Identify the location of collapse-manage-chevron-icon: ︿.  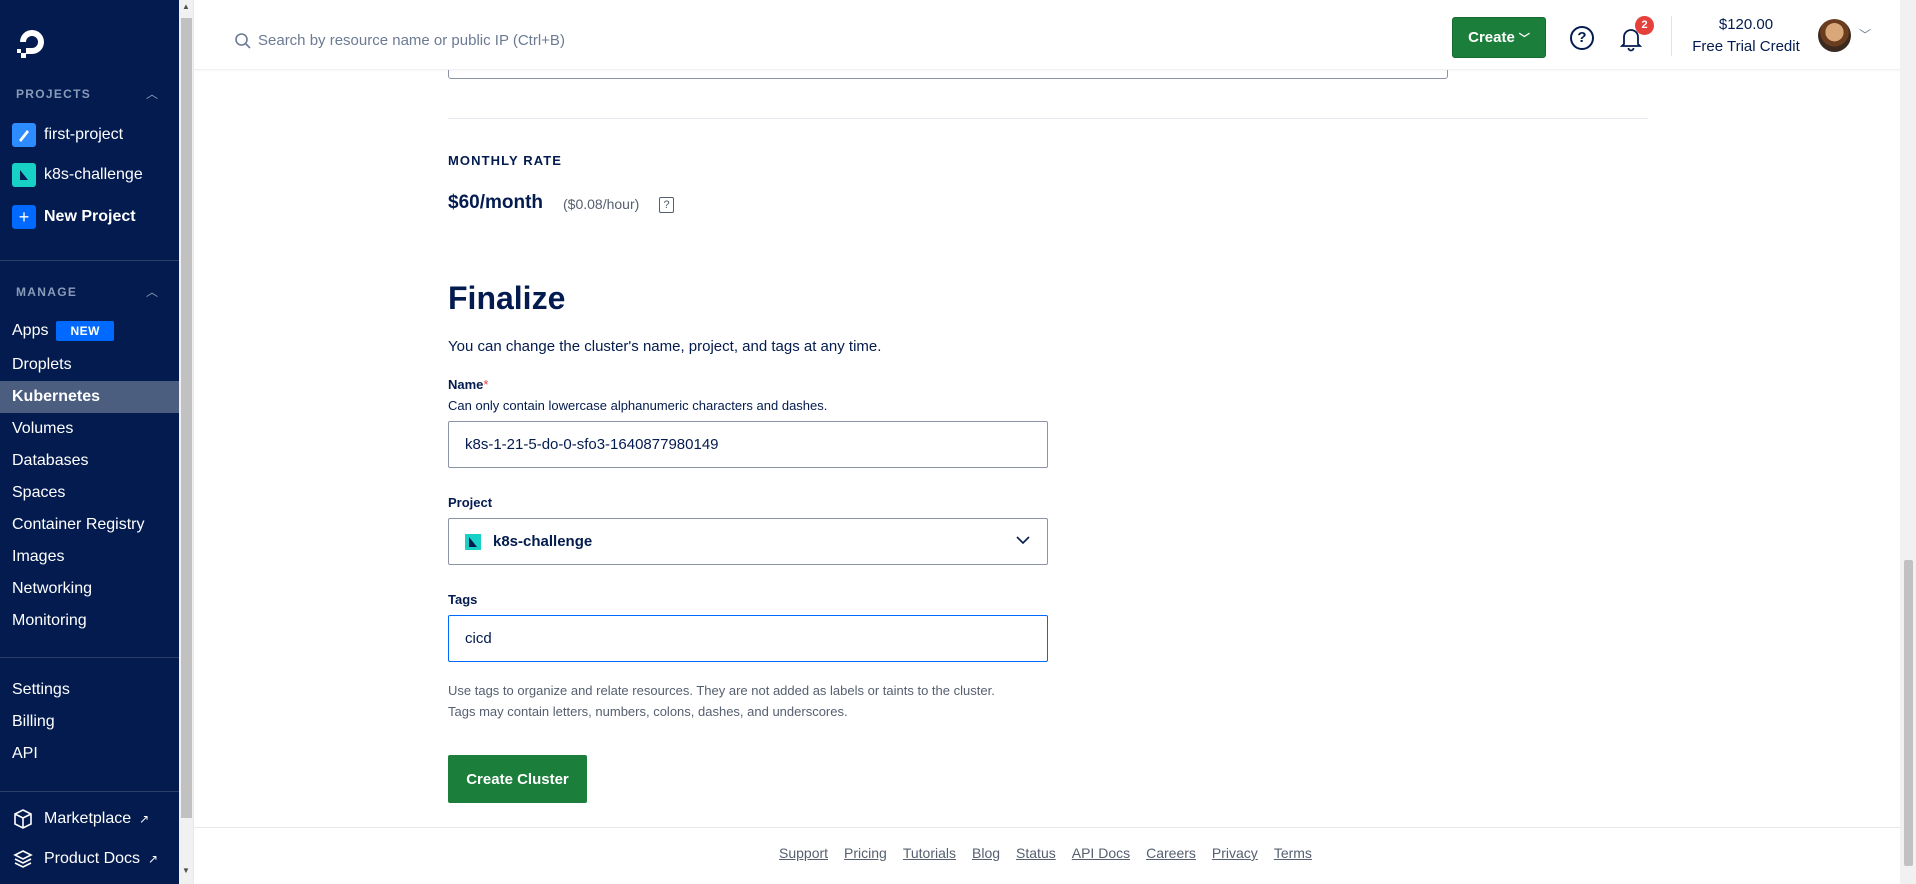
(152, 291).